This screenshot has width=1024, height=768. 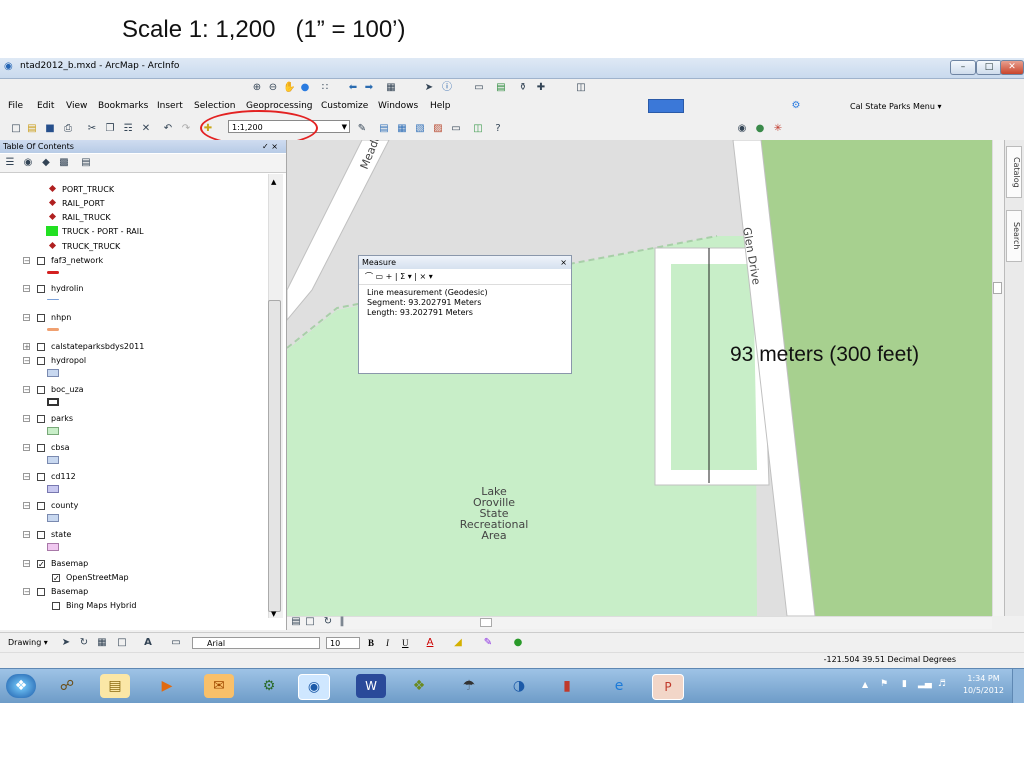 I want to click on bold-button: B, so click(x=371, y=643).